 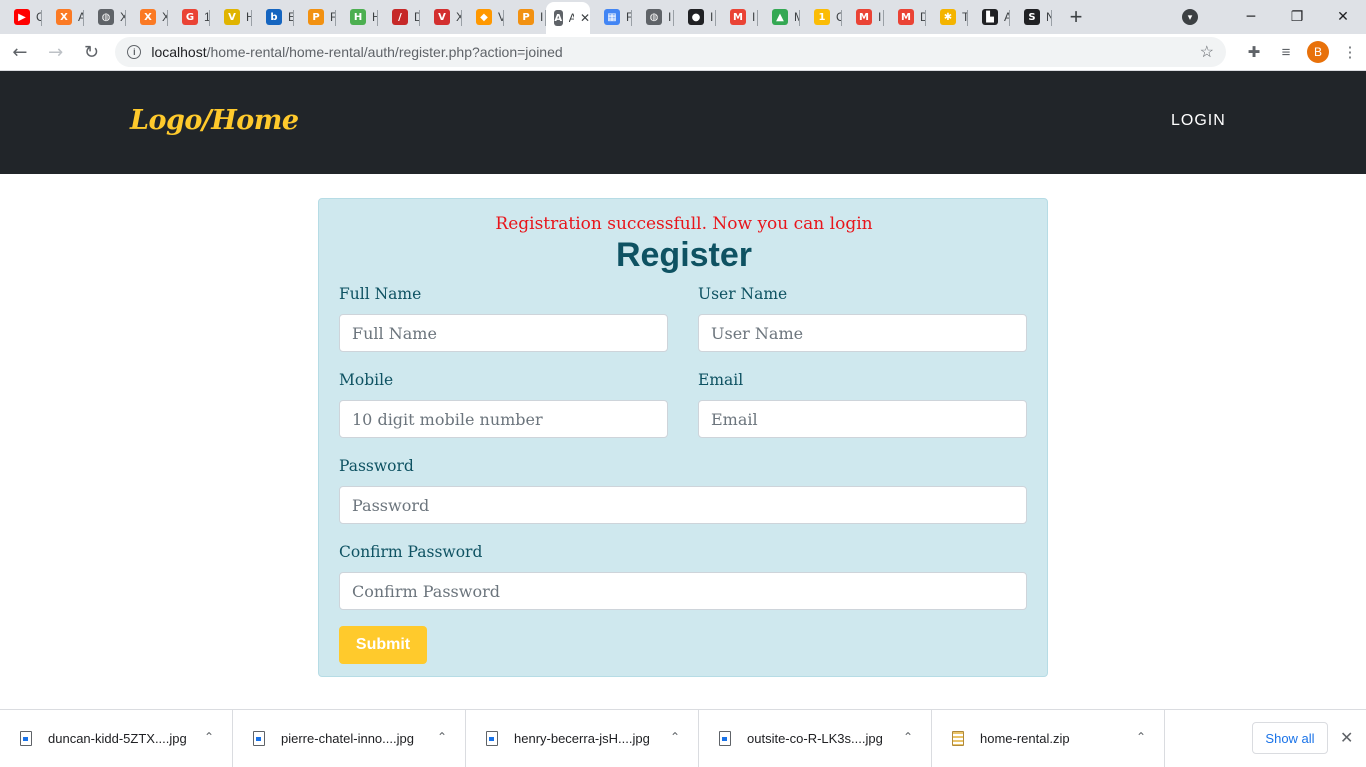 I want to click on browser-tab: / D, so click(x=399, y=17).